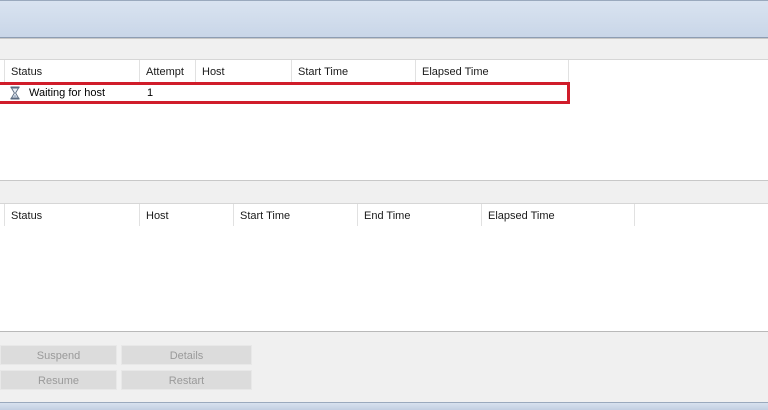 The image size is (768, 410). Describe the element at coordinates (384, 49) in the screenshot. I see `current-attempt-section-bar` at that location.